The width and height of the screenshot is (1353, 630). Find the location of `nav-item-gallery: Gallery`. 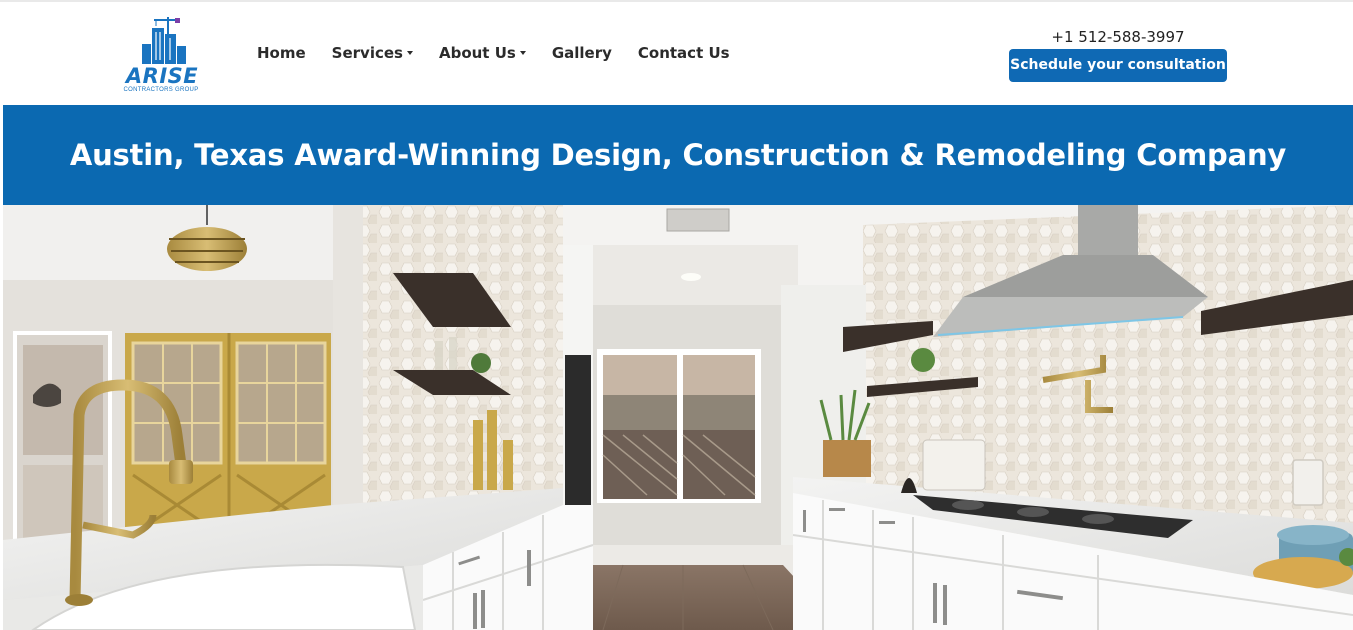

nav-item-gallery: Gallery is located at coordinates (582, 53).